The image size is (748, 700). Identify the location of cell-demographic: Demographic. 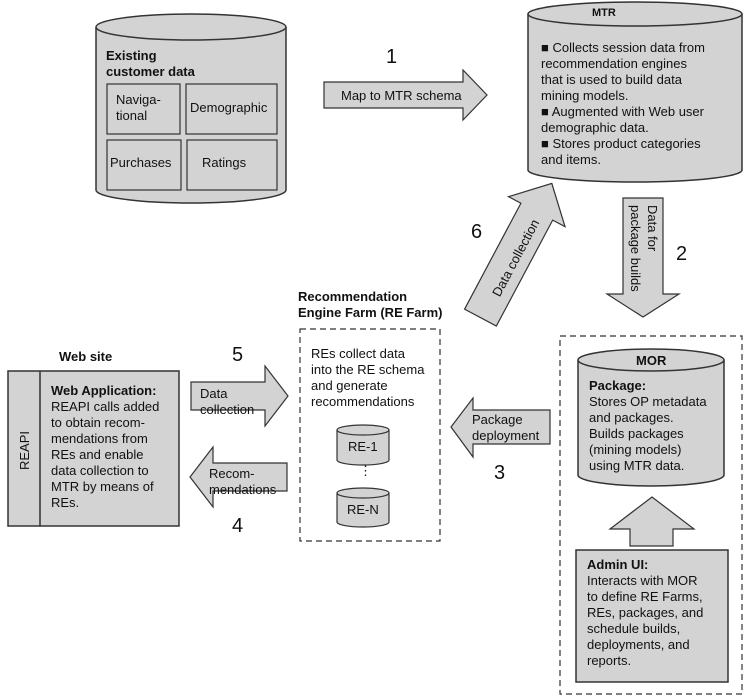
(229, 107).